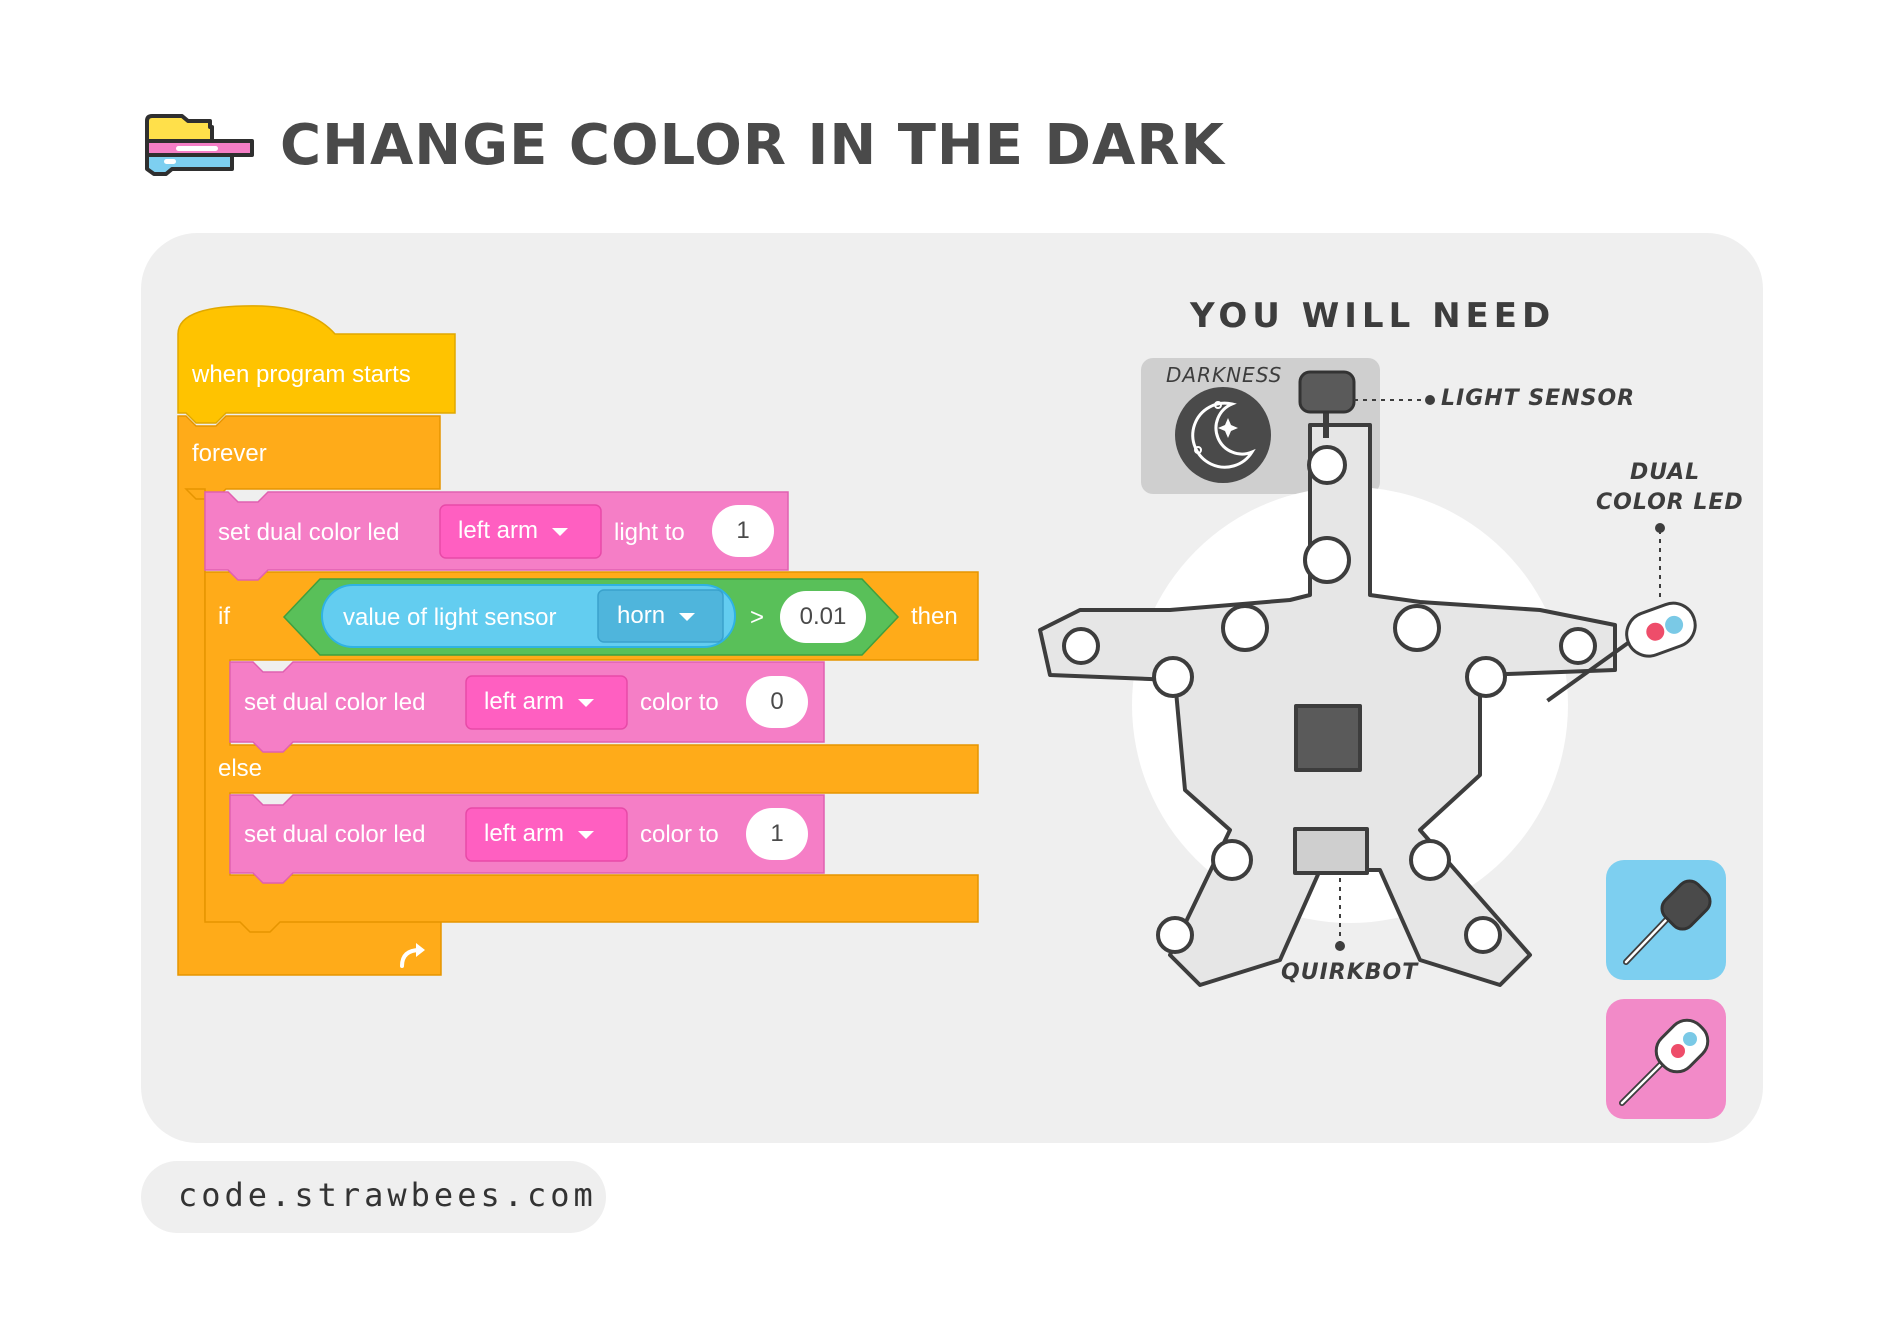  Describe the element at coordinates (1670, 502) in the screenshot. I see `dual-led-label-line2: COLOR LED` at that location.